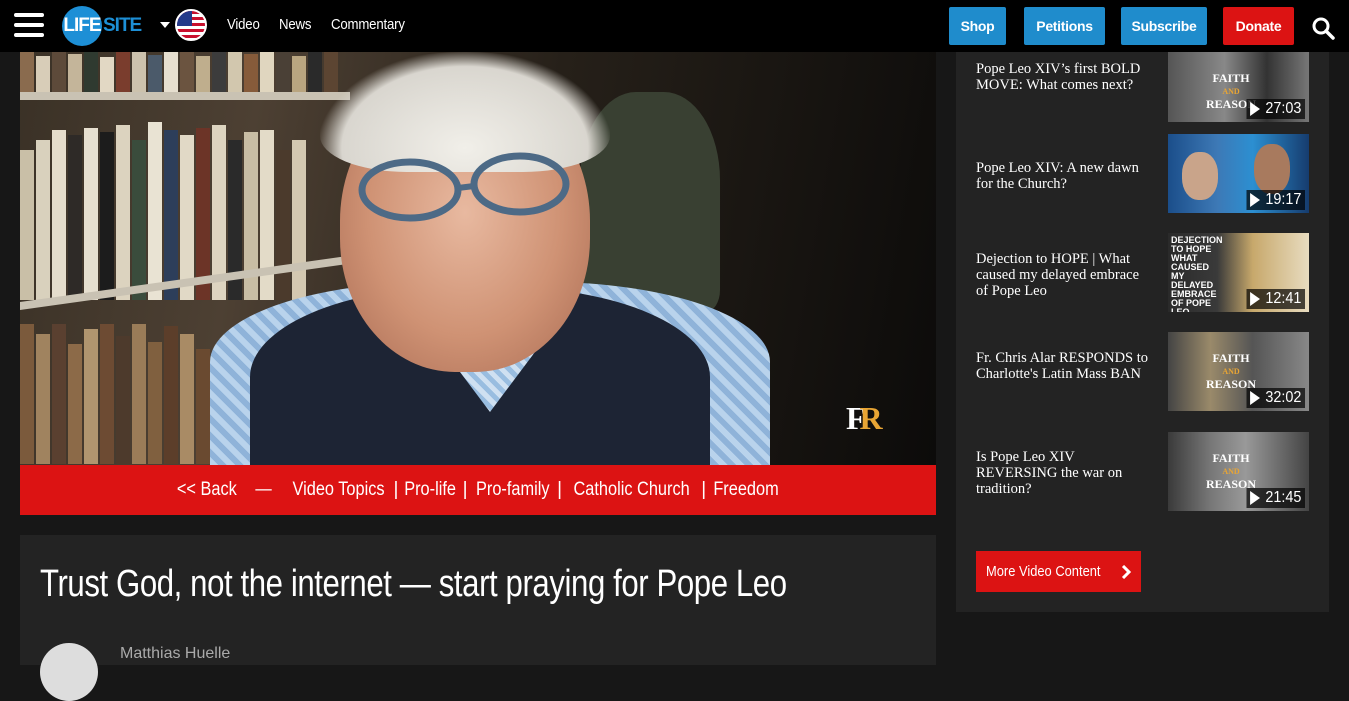 Image resolution: width=1349 pixels, height=701 pixels. What do you see at coordinates (69, 672) in the screenshot?
I see `avatar` at bounding box center [69, 672].